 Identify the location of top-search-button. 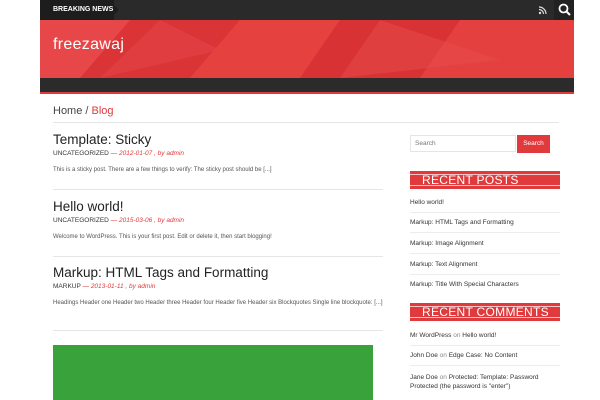
(564, 10).